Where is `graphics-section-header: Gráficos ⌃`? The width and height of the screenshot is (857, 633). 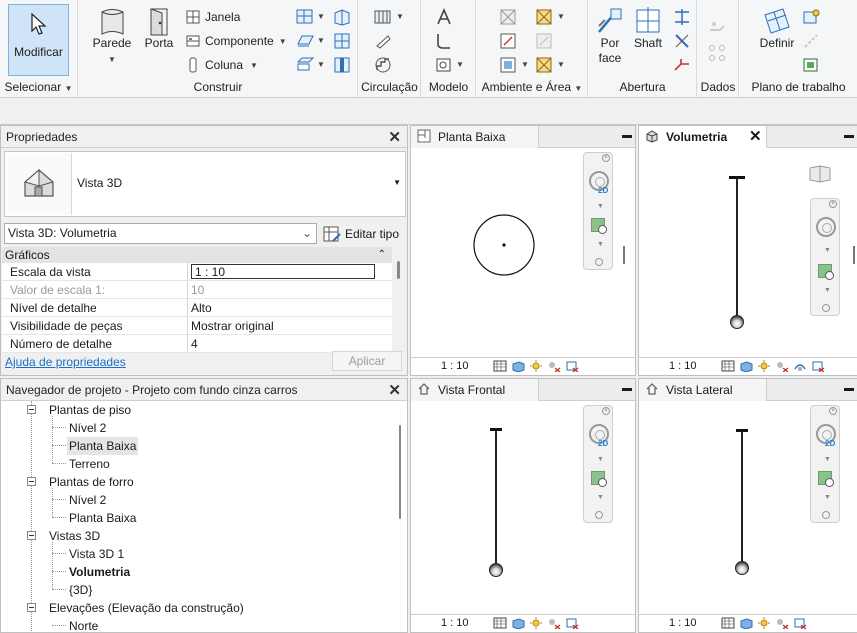
graphics-section-header: Gráficos ⌃ is located at coordinates (197, 255).